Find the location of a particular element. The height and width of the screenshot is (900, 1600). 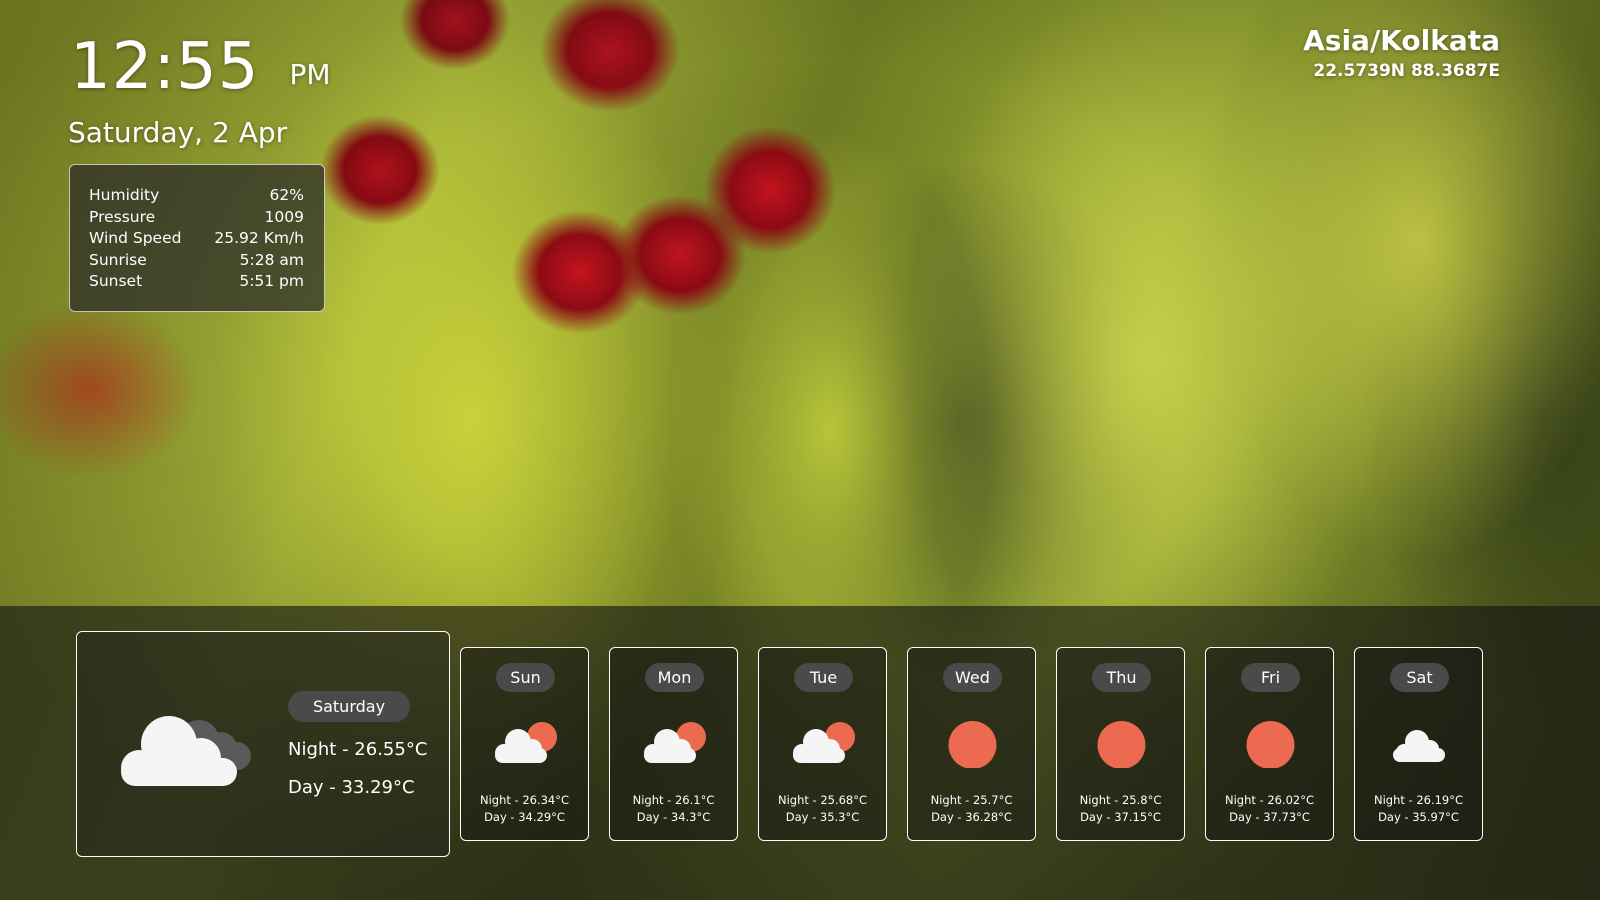

forecast-day-temp: Day - 37.73°C is located at coordinates (1269, 817).